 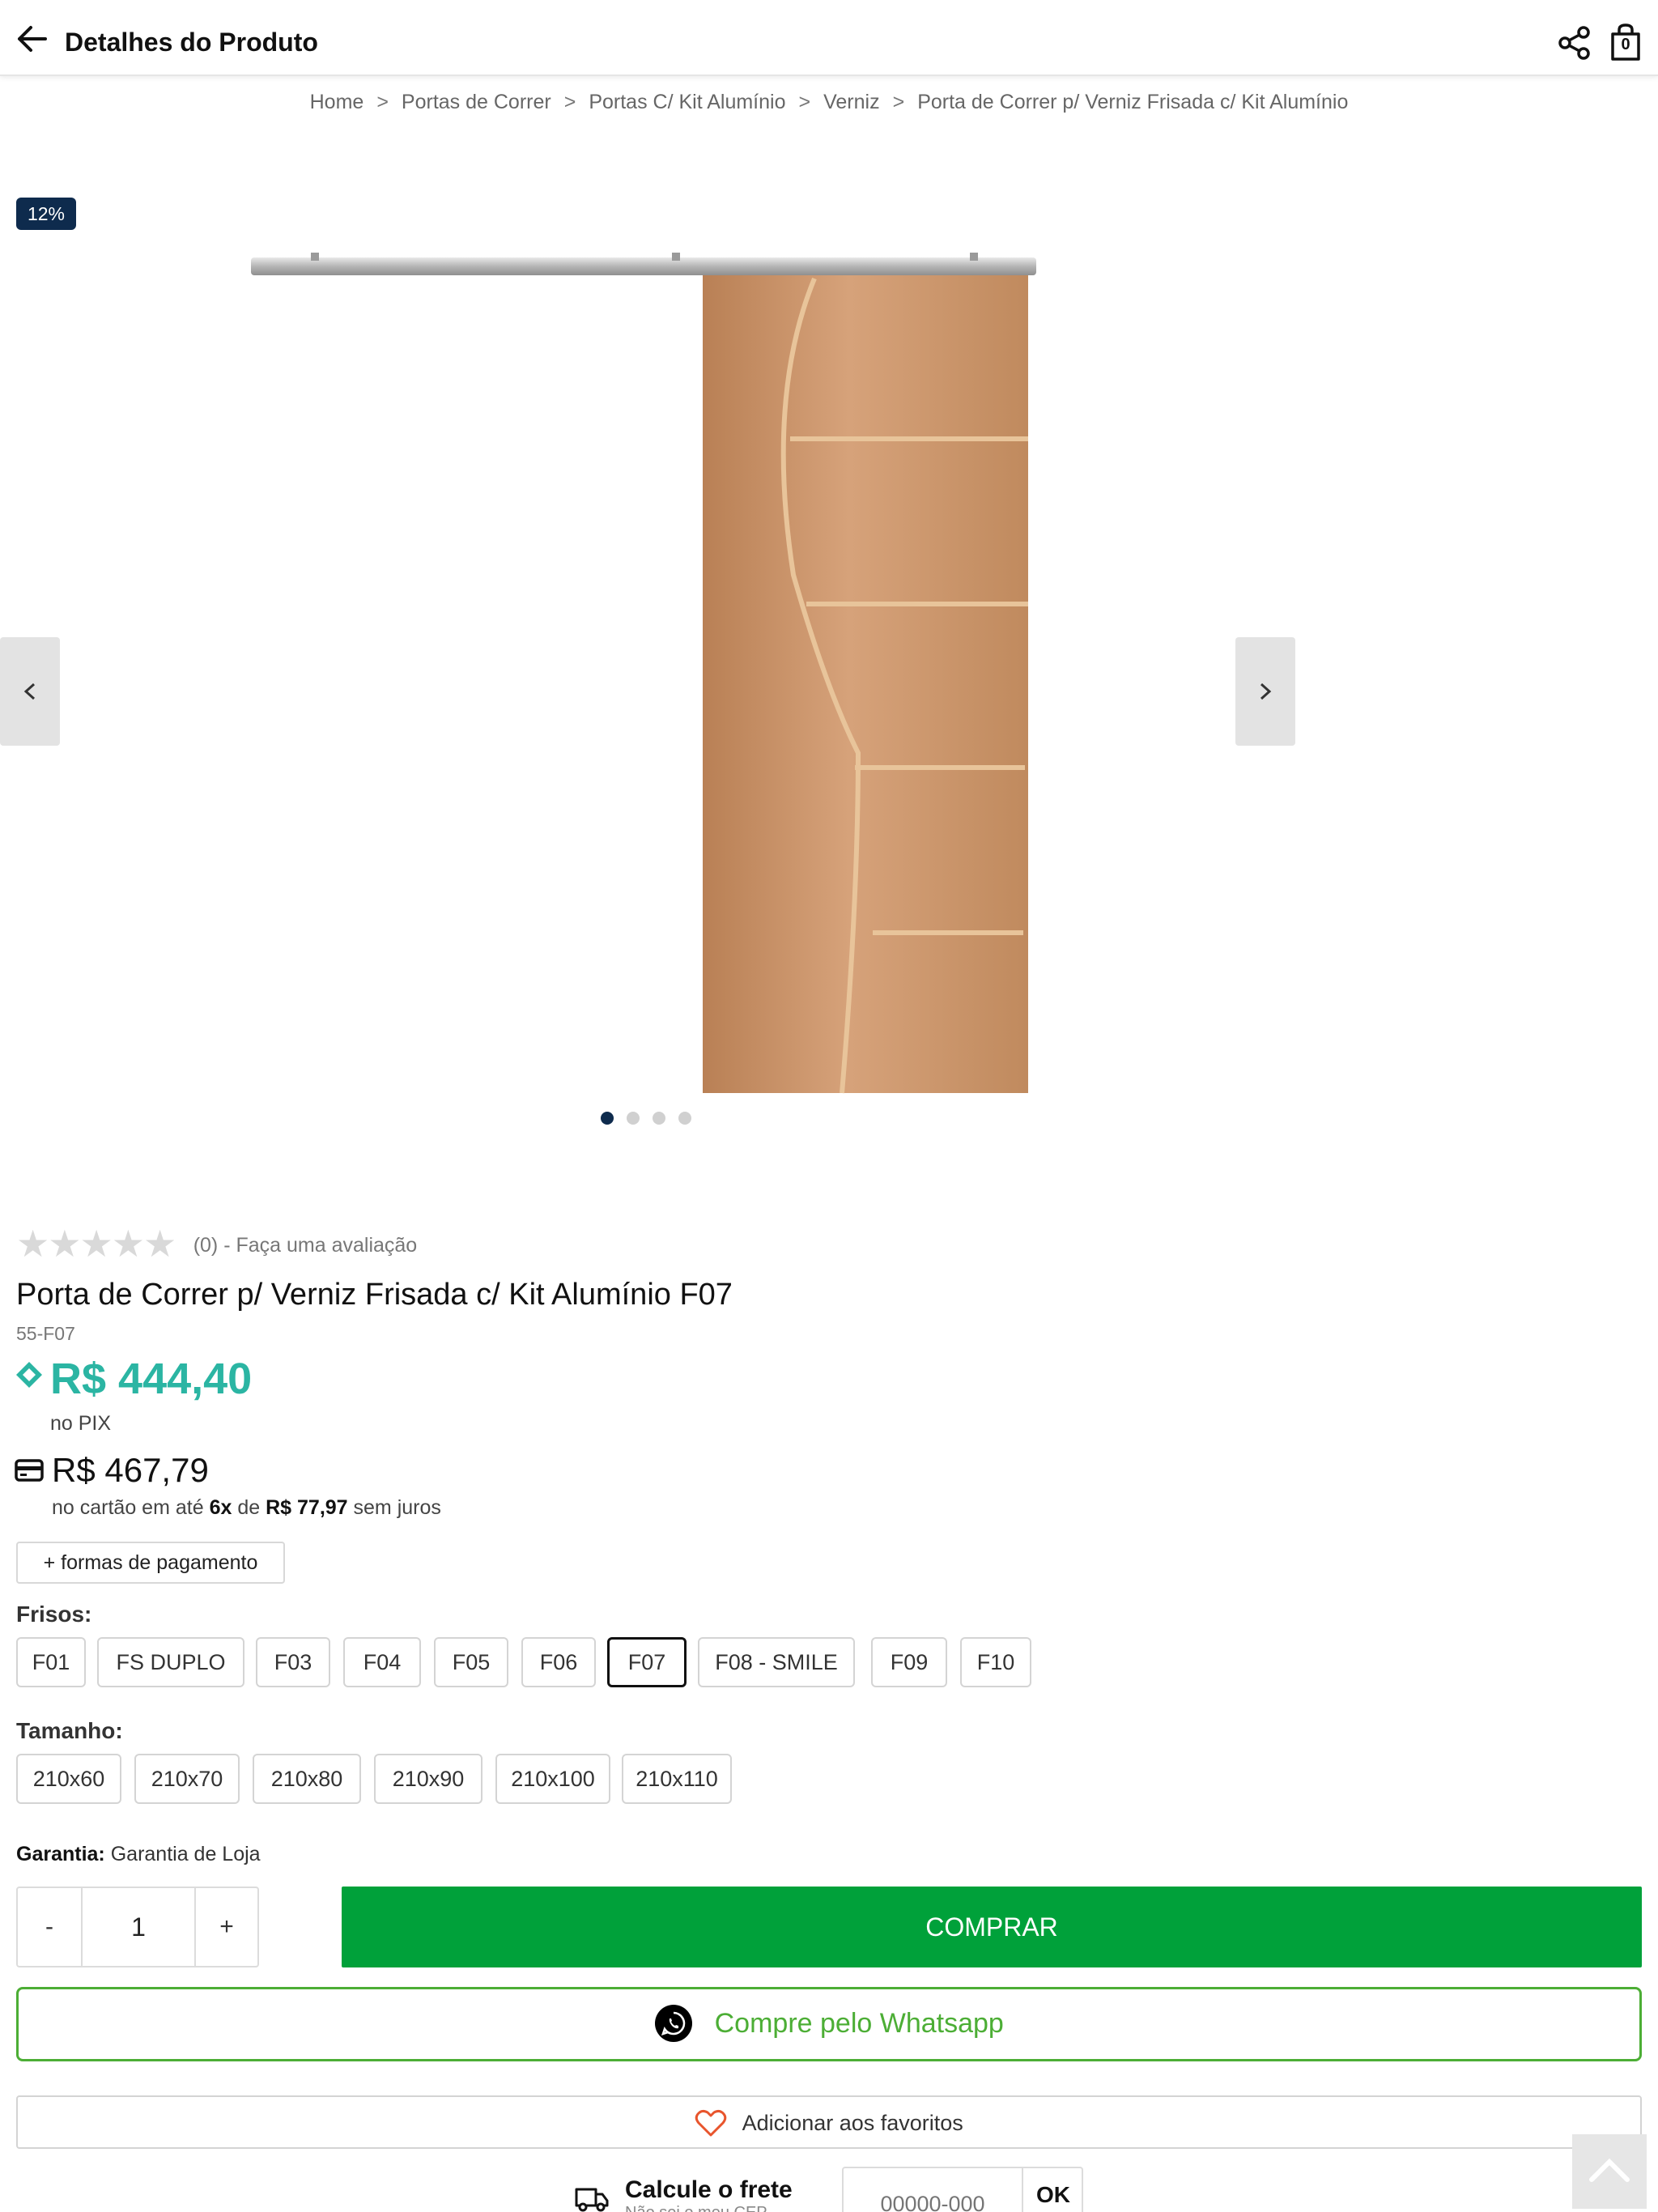 What do you see at coordinates (647, 1662) in the screenshot?
I see `friso-option-selected: F07` at bounding box center [647, 1662].